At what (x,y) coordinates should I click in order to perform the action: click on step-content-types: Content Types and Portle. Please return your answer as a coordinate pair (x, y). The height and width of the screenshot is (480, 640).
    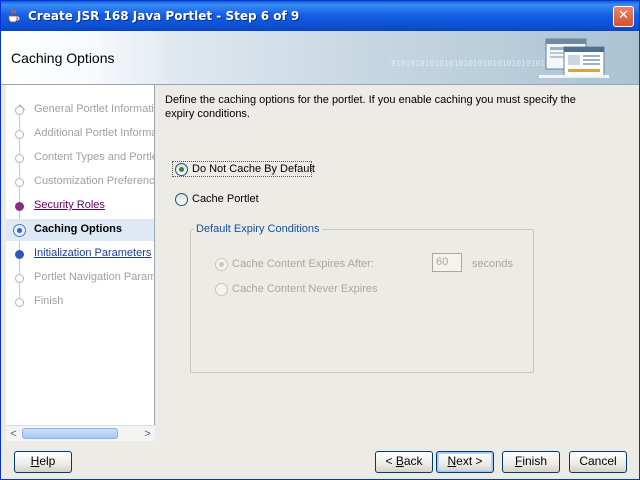
    Looking at the image, I should click on (80, 158).